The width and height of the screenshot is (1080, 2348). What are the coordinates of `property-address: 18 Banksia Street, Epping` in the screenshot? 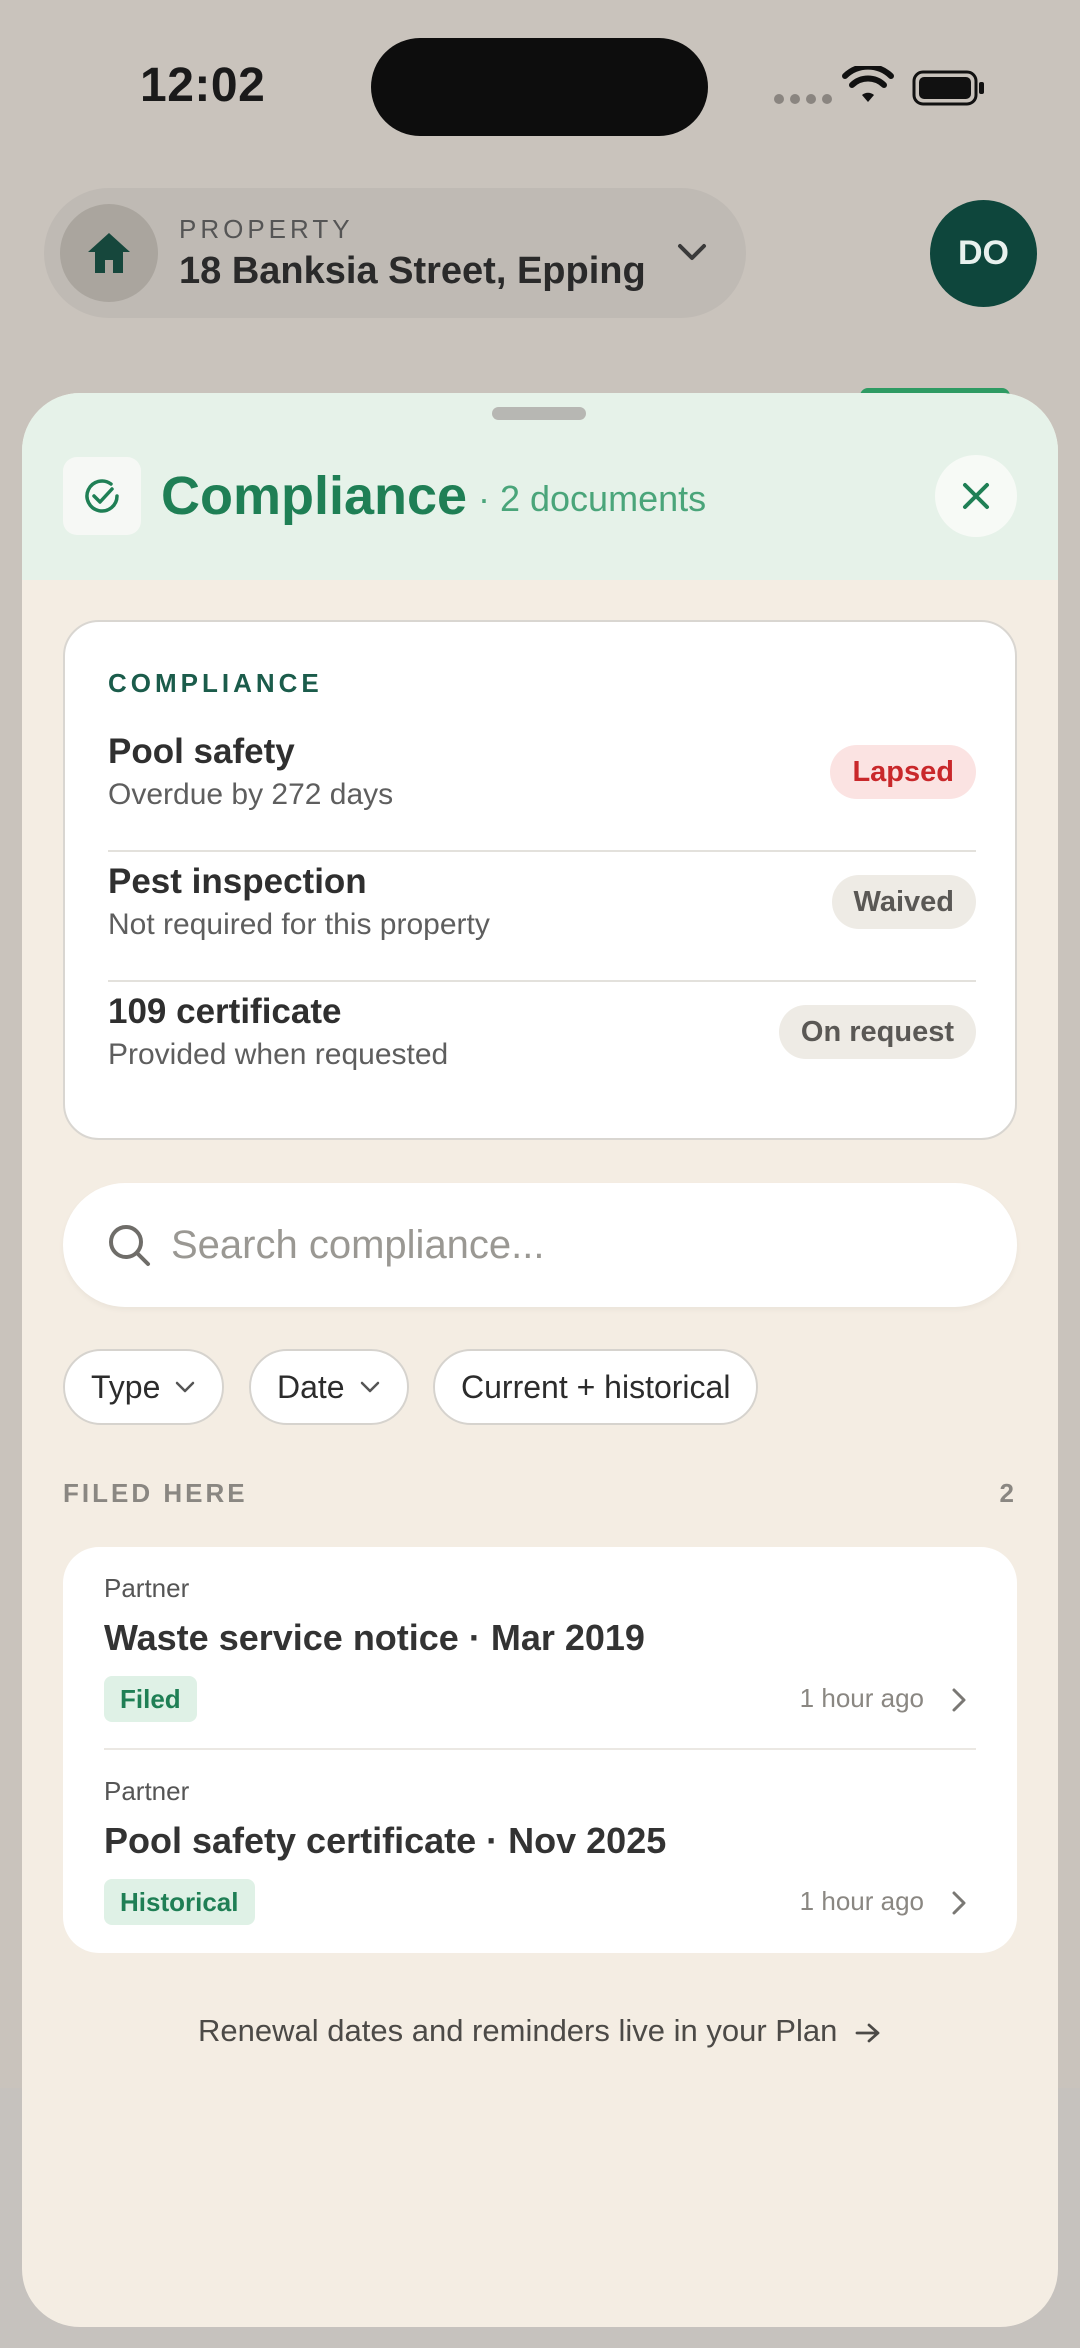 It's located at (412, 271).